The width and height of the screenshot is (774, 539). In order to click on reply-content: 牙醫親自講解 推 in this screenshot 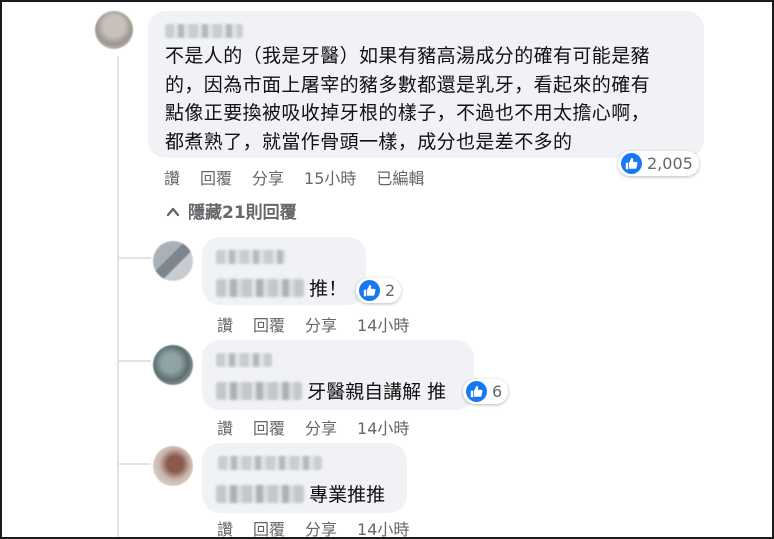, I will do `click(331, 390)`.